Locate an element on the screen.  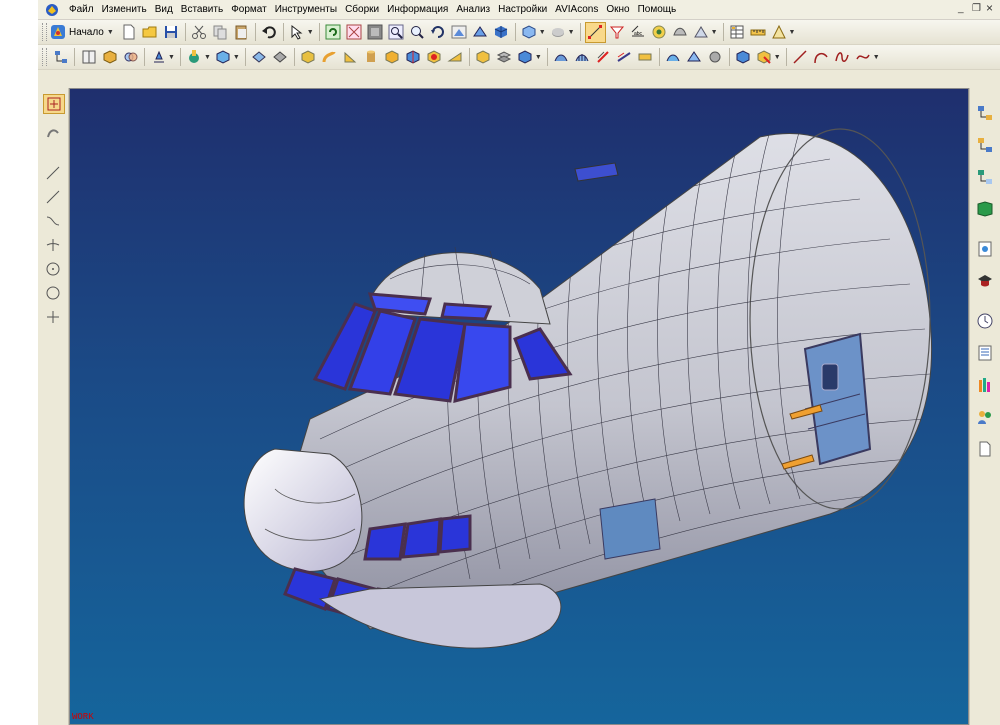
line-tool-button is located at coordinates (53, 173).